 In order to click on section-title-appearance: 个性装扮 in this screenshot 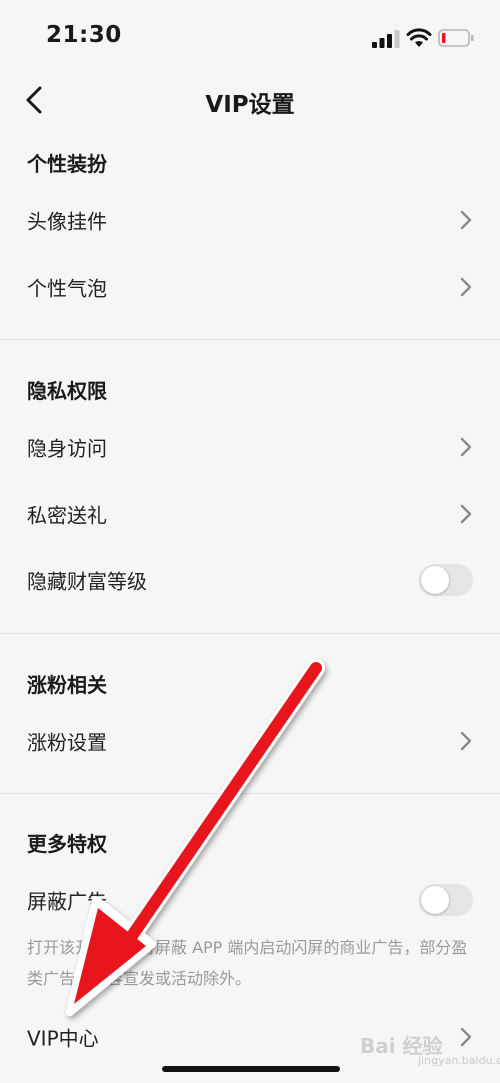, I will do `click(67, 164)`.